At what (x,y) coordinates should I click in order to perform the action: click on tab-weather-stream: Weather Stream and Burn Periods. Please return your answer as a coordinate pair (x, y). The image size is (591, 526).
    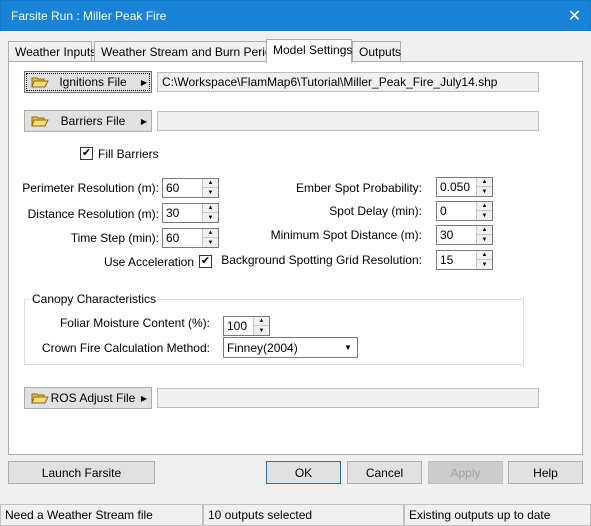
    Looking at the image, I should click on (189, 51).